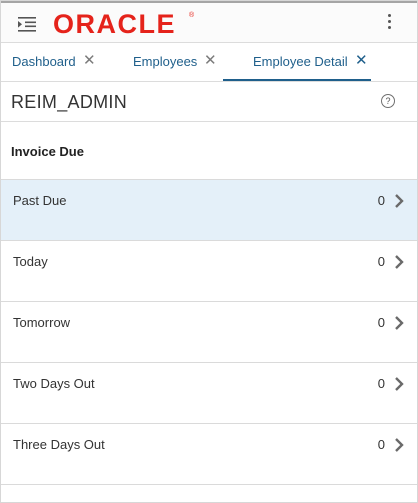 The image size is (418, 503). Describe the element at coordinates (114, 24) in the screenshot. I see `oracle-logo: ORACLE` at that location.